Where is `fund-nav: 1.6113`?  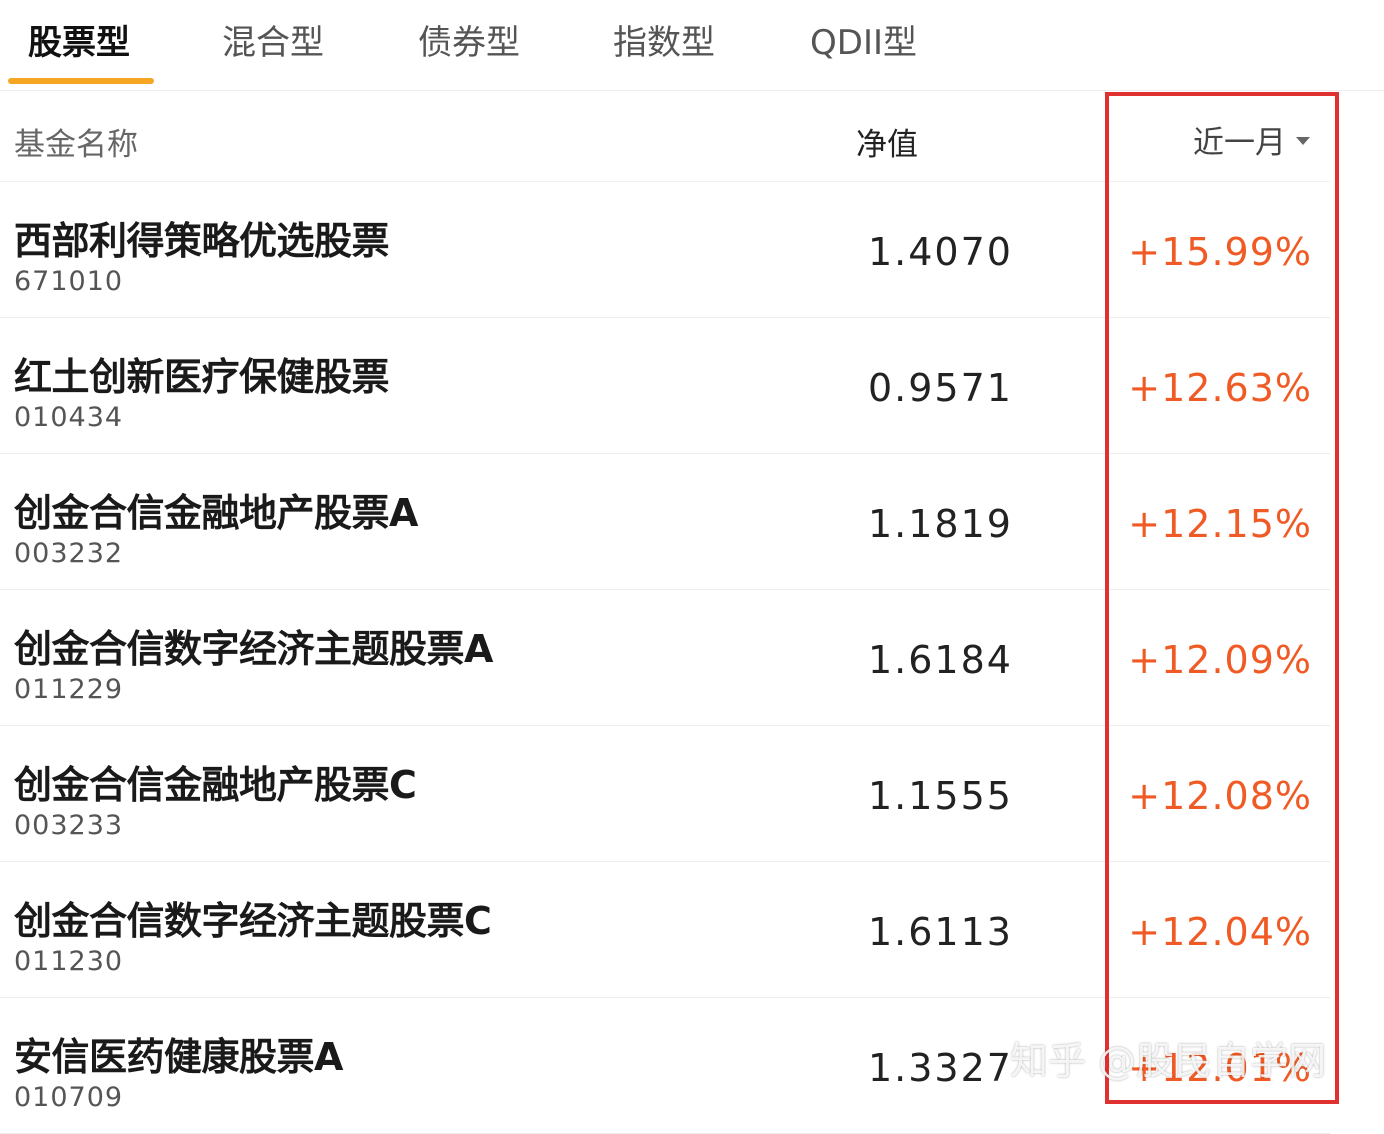 fund-nav: 1.6113 is located at coordinates (940, 932).